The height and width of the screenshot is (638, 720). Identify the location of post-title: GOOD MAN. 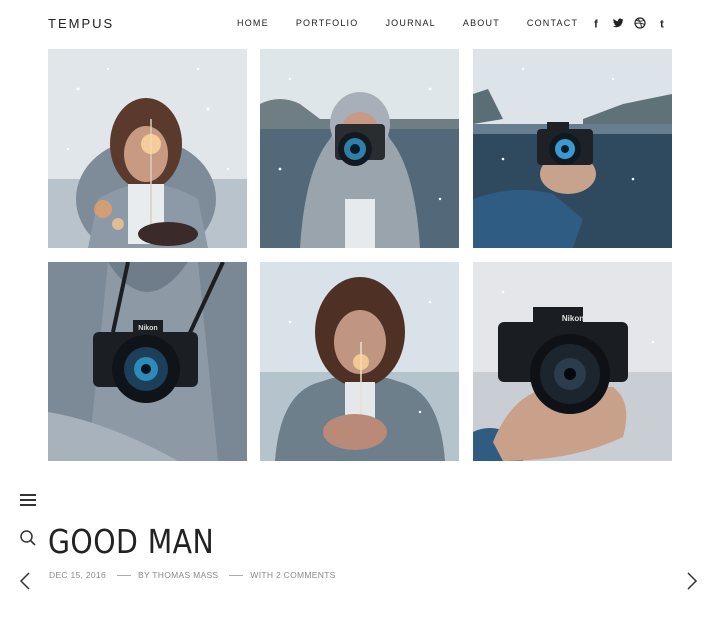
(131, 541).